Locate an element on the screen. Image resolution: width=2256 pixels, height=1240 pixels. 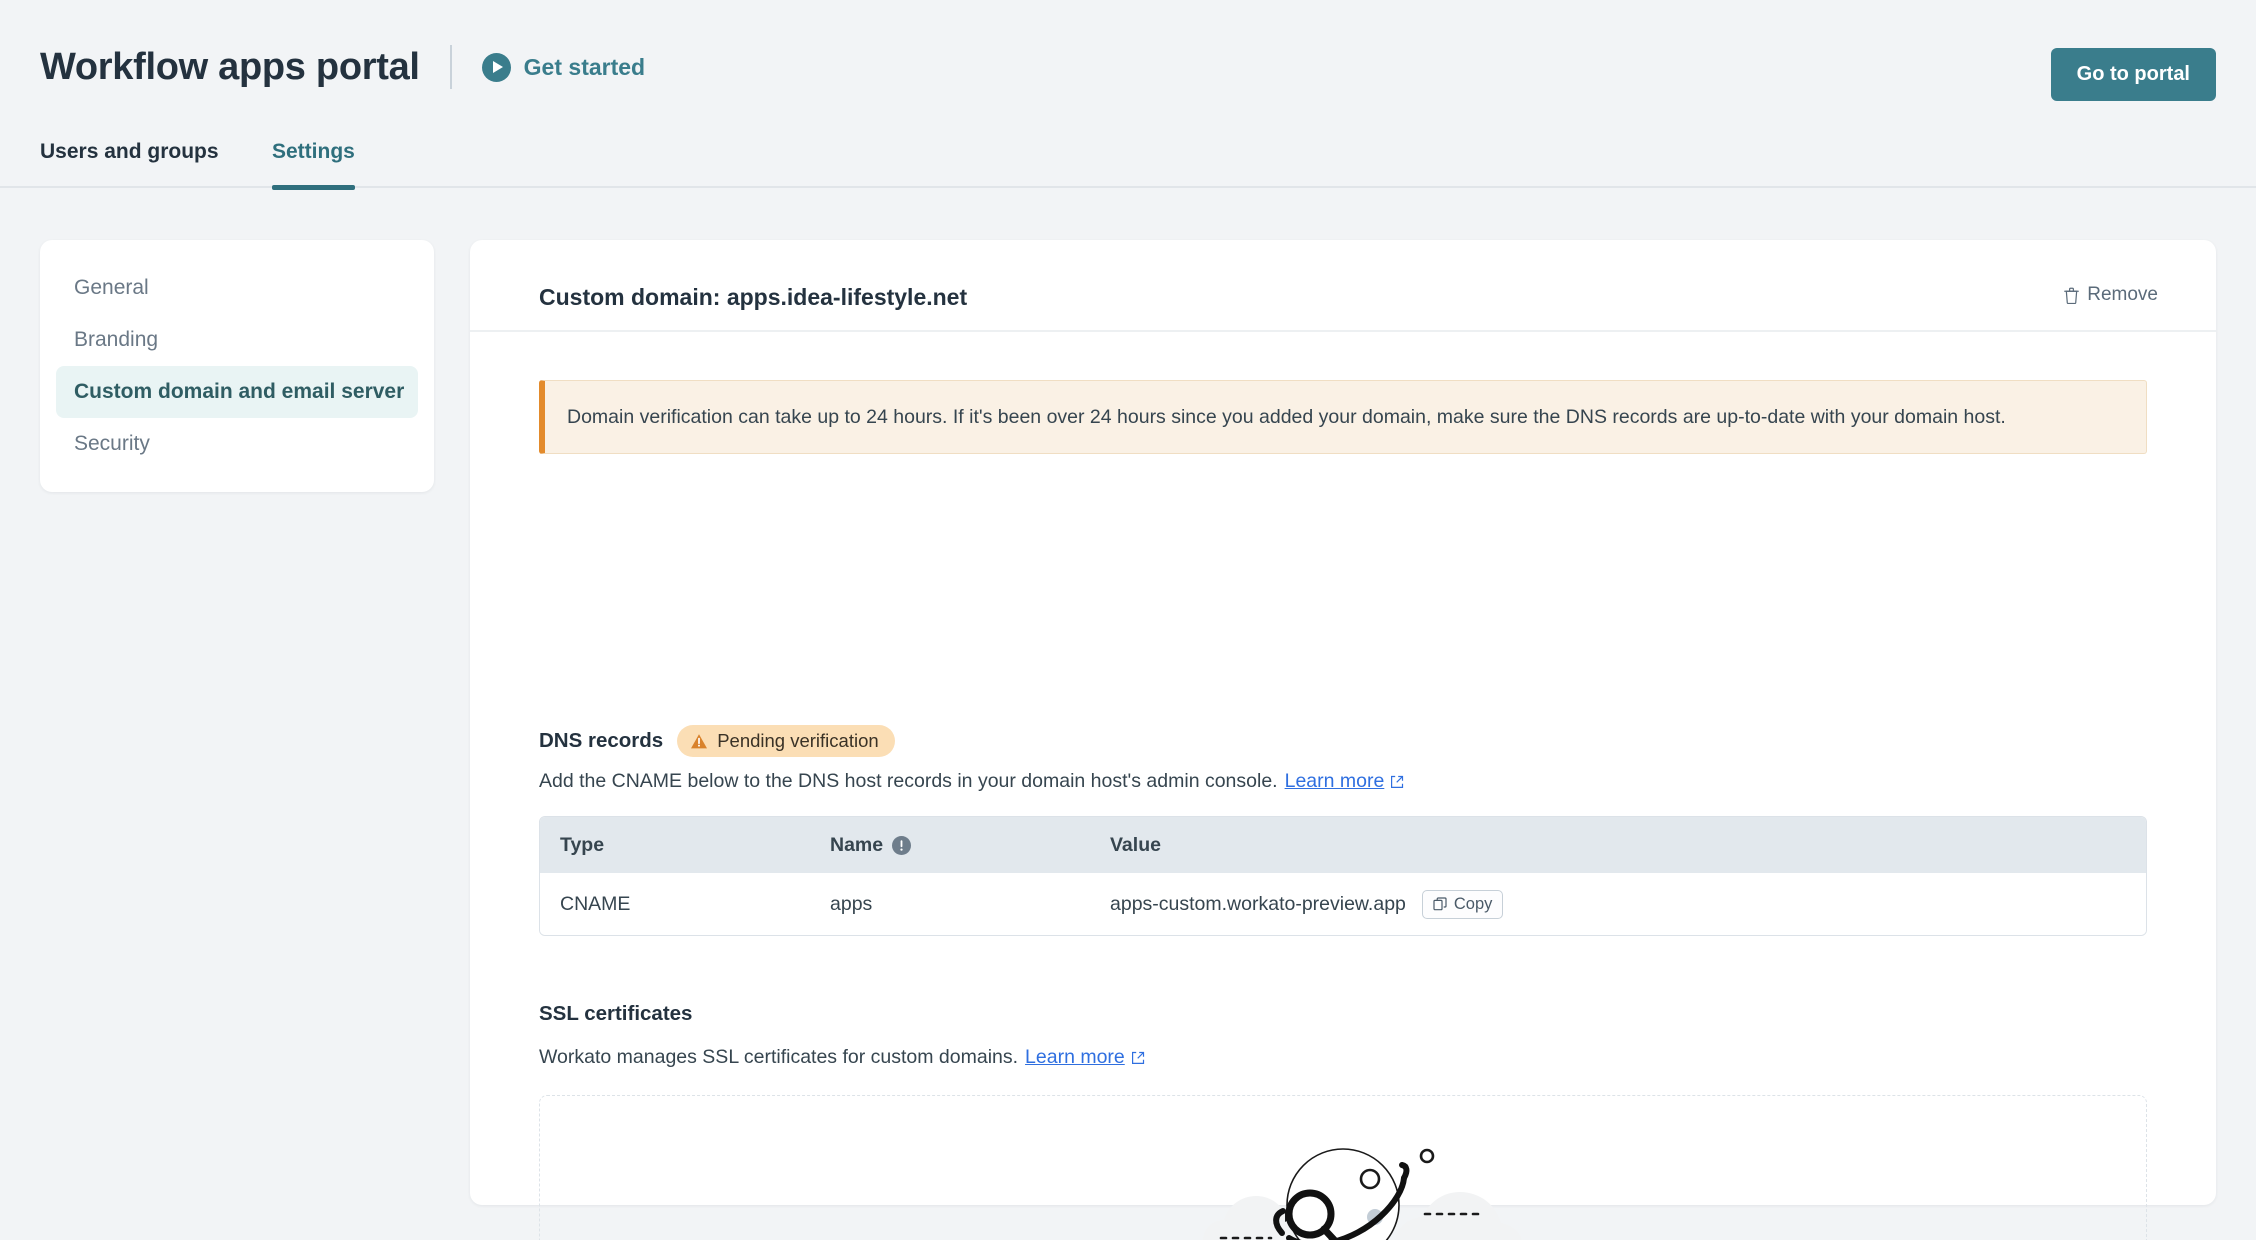
dns-learn-more-link: Learn more is located at coordinates (1345, 781).